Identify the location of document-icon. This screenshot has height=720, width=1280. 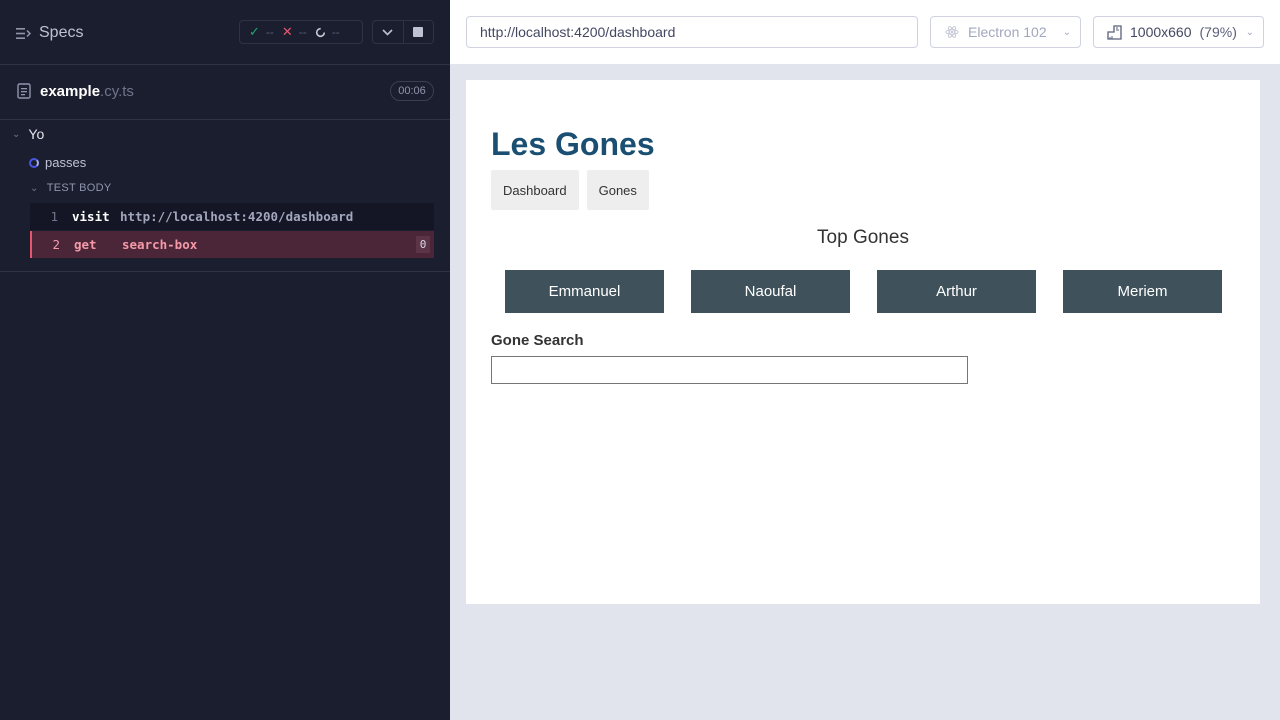
(24, 91).